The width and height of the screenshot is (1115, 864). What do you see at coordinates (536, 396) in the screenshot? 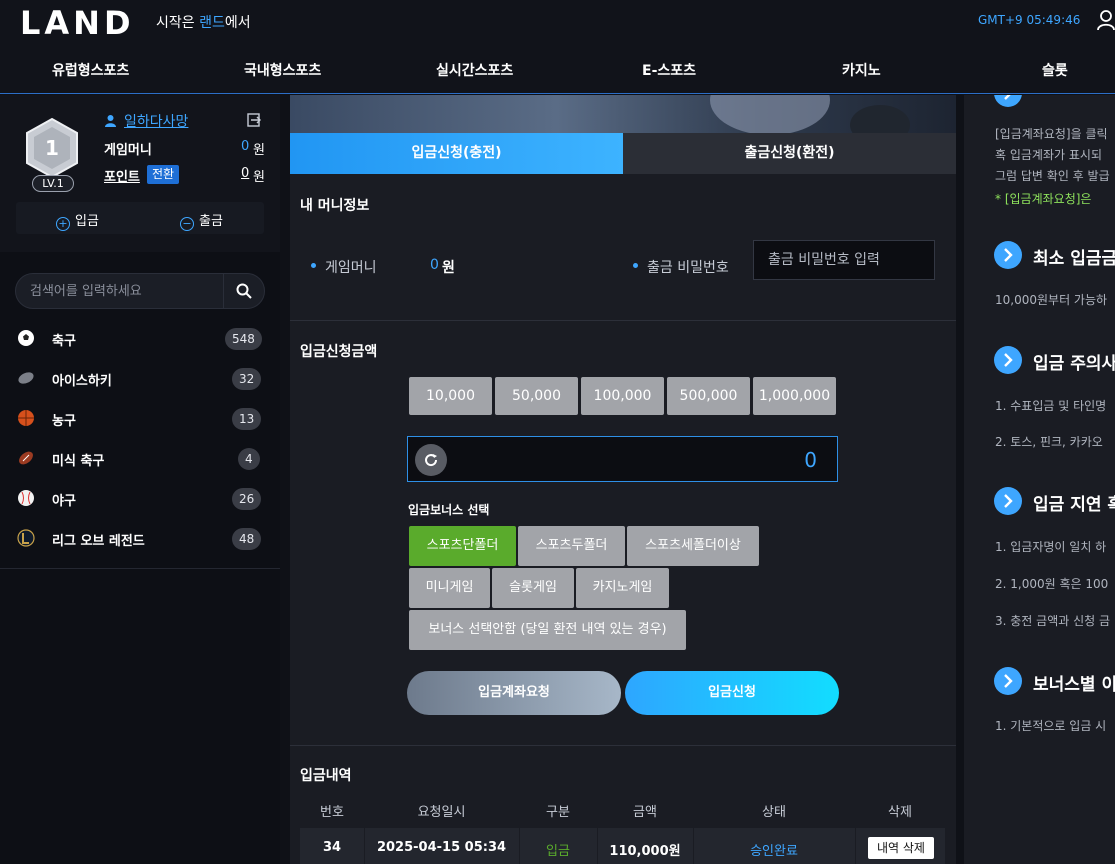
I see `quick-amount-button: 50,000` at bounding box center [536, 396].